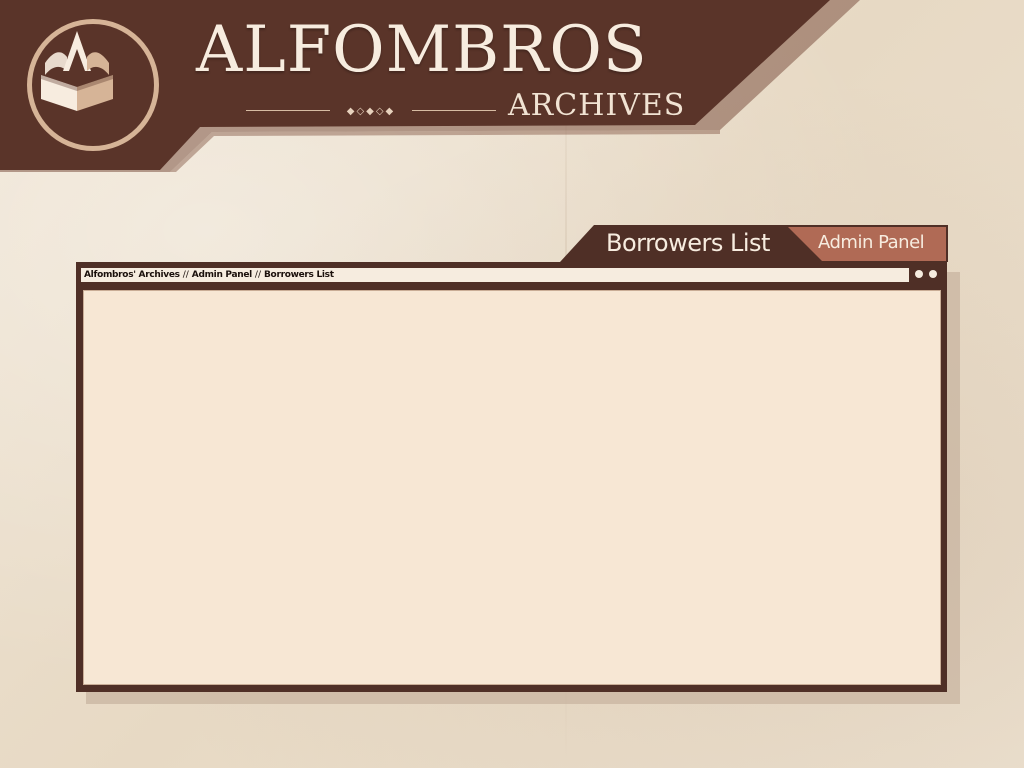  I want to click on tab-admin-panel: Admin Panel, so click(877, 243).